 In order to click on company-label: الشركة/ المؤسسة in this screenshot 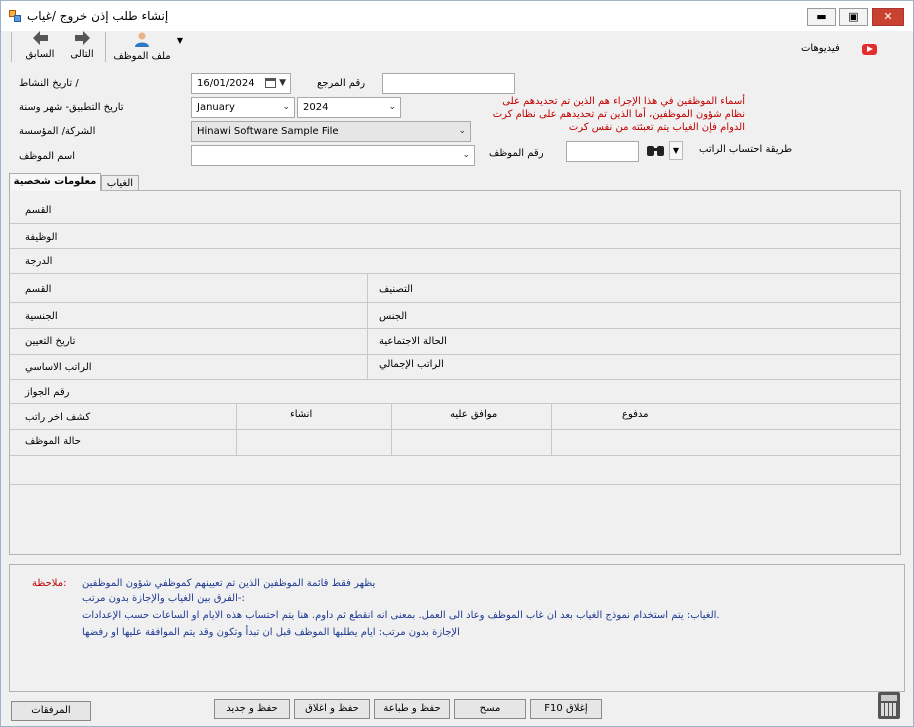, I will do `click(57, 131)`.